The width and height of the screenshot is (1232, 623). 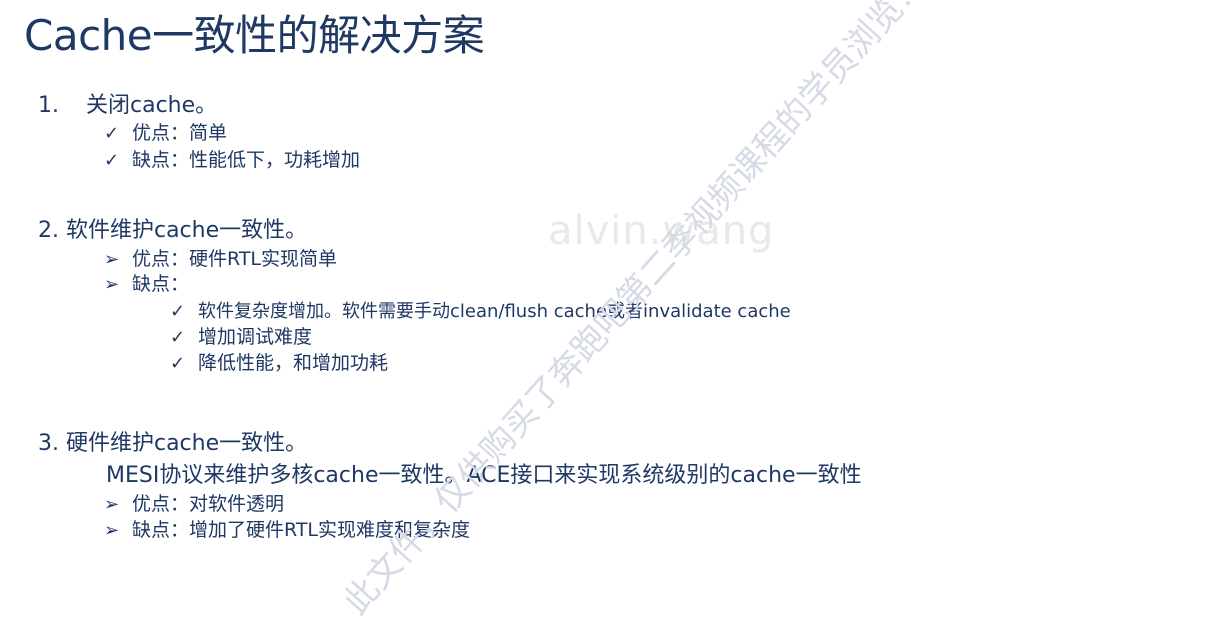 I want to click on list-item: ➢ 优点：硬件RTL实现简单, so click(x=220, y=259).